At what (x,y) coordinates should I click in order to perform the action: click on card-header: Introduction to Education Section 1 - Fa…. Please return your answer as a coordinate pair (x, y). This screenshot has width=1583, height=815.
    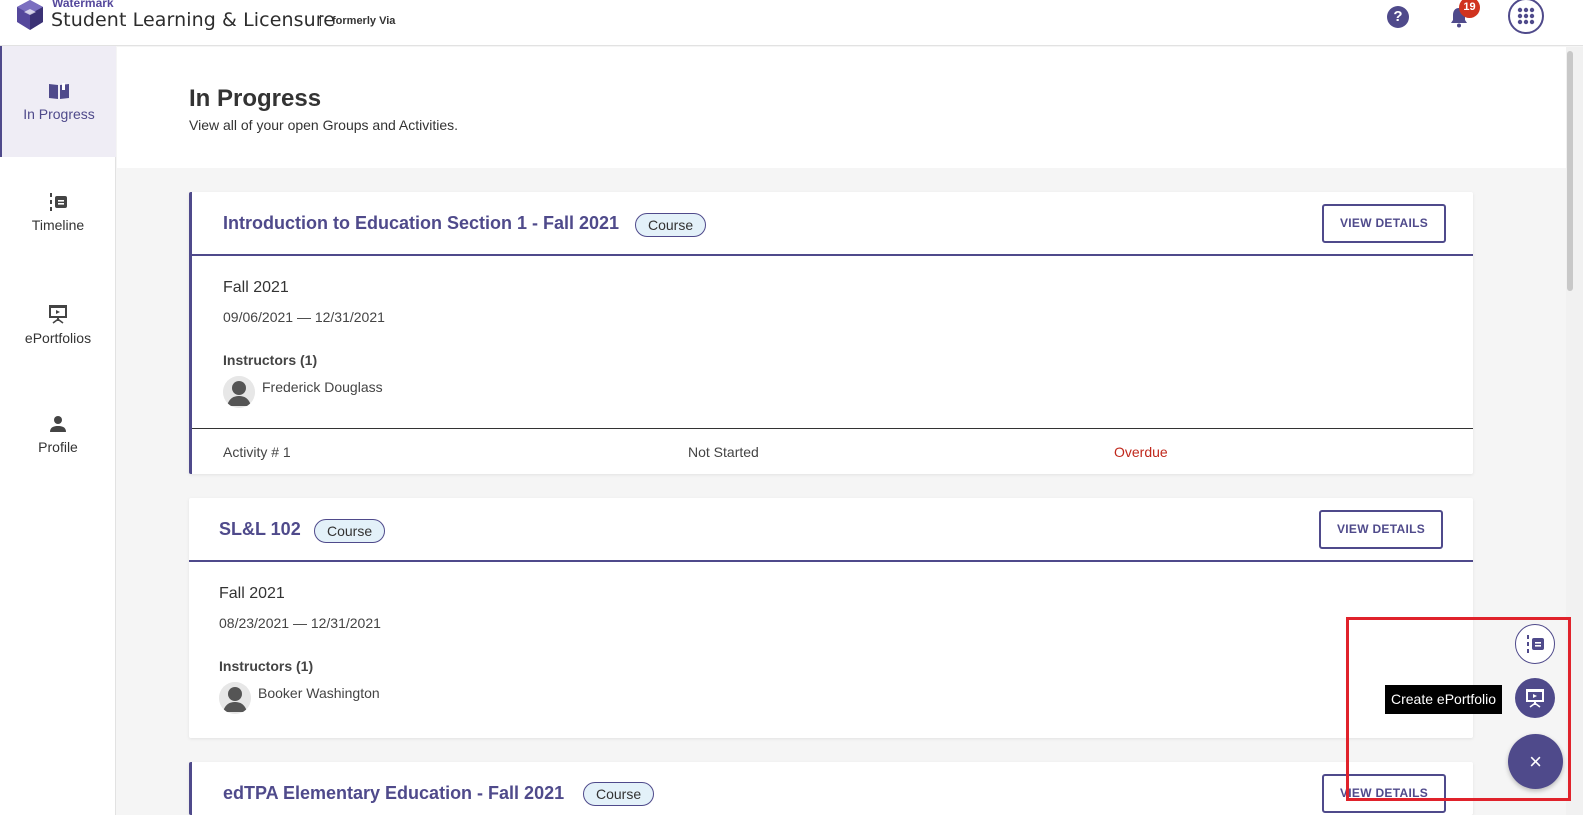
    Looking at the image, I should click on (832, 224).